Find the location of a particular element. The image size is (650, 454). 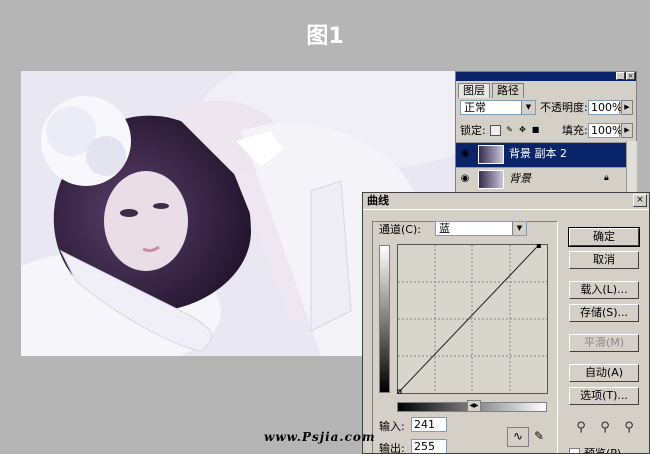

curve-graph is located at coordinates (472, 319).